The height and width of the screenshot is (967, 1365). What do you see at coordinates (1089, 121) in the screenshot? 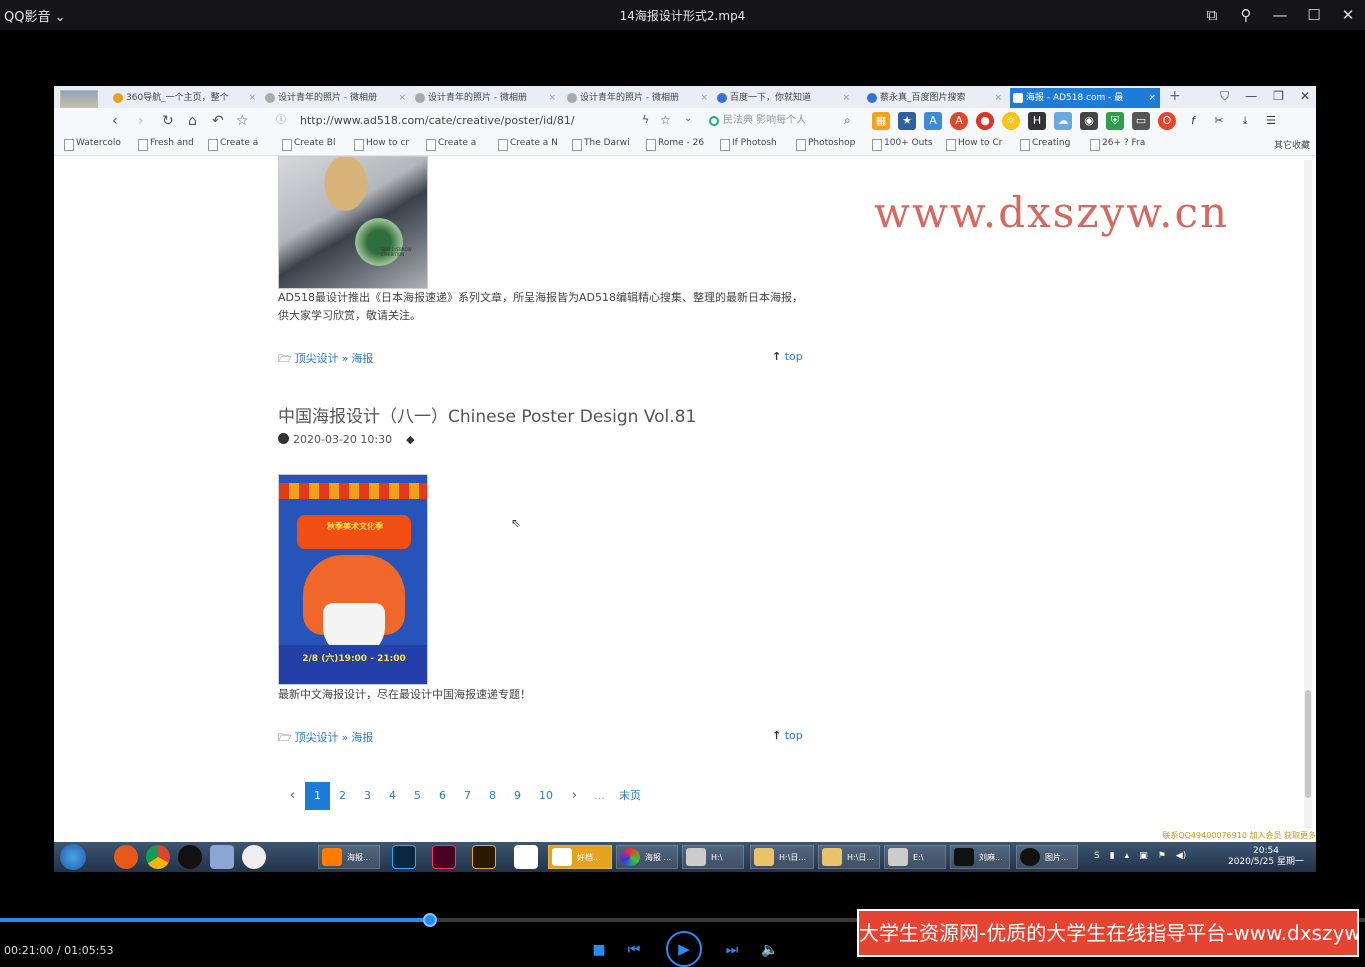
I see `screenshot-icon: ◉` at bounding box center [1089, 121].